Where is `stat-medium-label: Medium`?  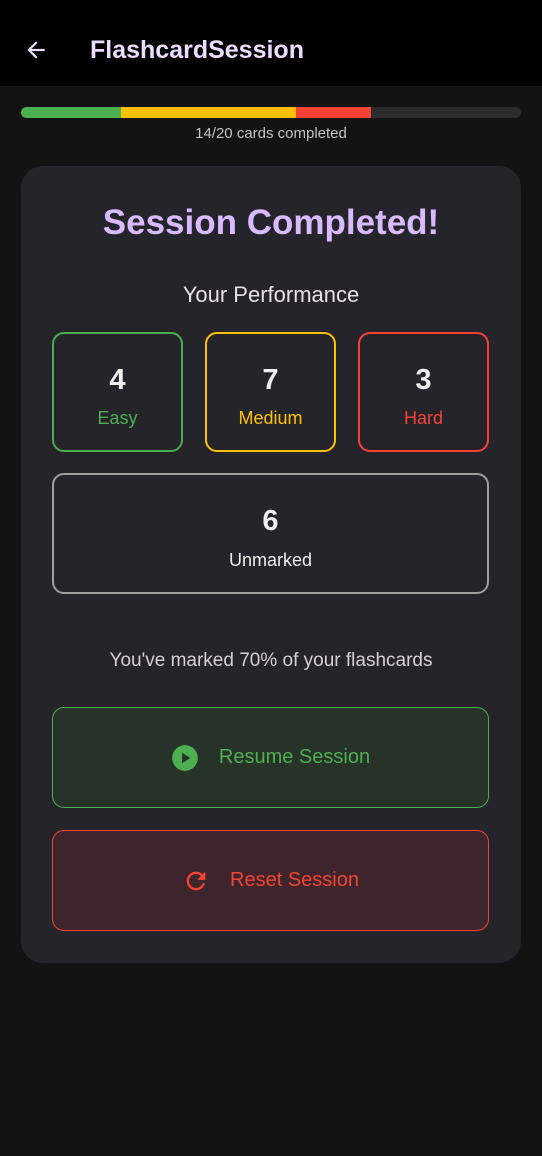
stat-medium-label: Medium is located at coordinates (270, 418).